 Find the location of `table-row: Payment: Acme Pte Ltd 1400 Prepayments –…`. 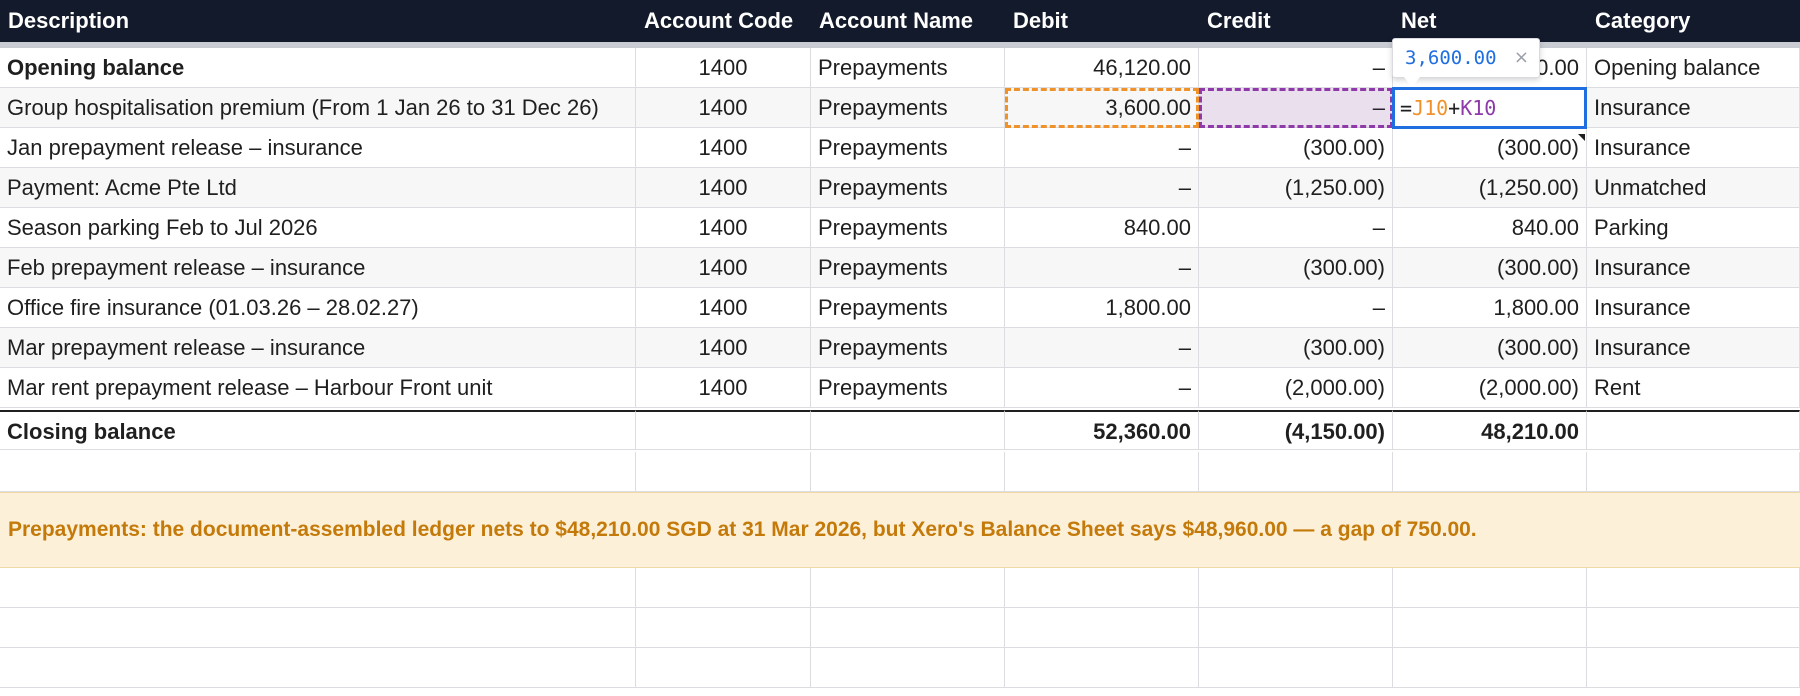

table-row: Payment: Acme Pte Ltd 1400 Prepayments –… is located at coordinates (900, 188).